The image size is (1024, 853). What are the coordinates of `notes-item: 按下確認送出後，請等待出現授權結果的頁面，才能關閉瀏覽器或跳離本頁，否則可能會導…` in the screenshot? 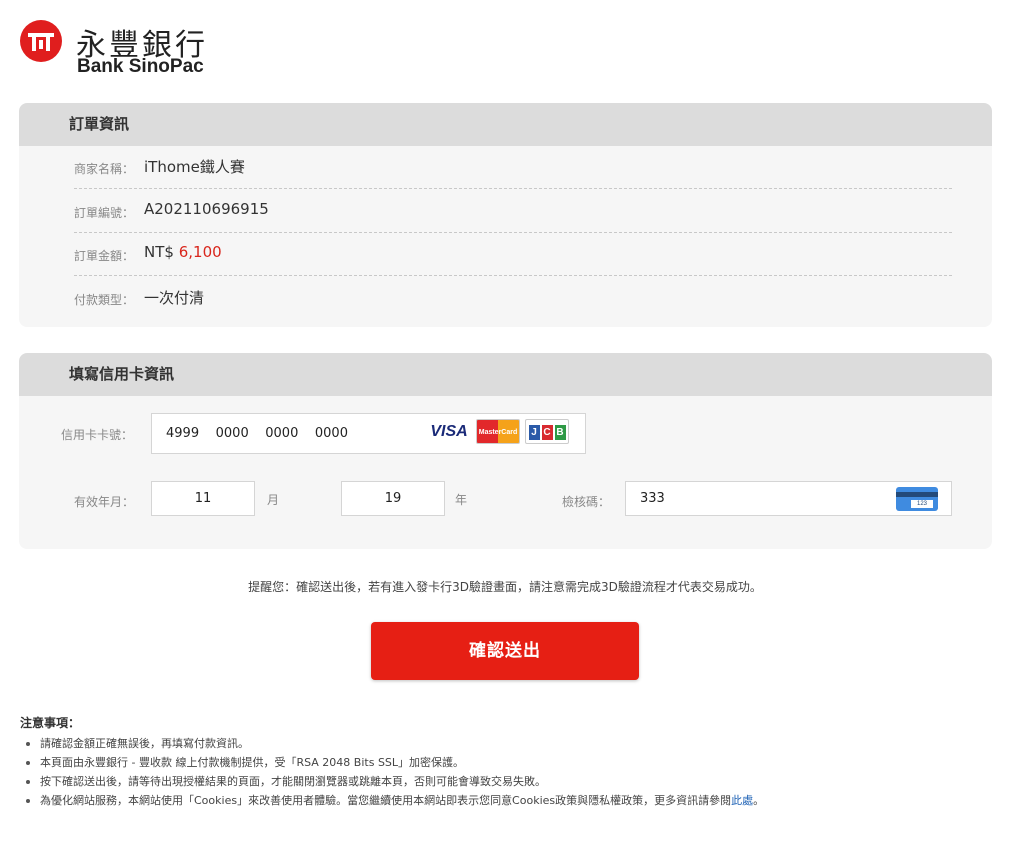 It's located at (510, 781).